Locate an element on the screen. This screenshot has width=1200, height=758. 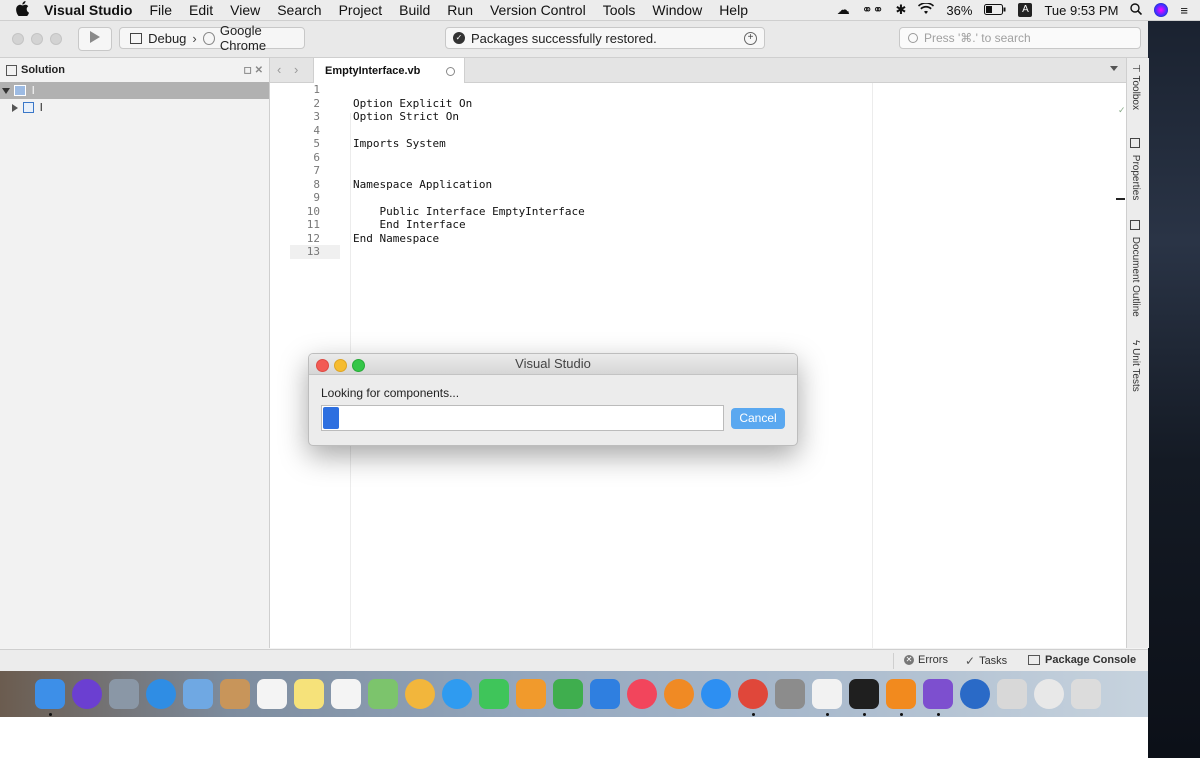
play-icon is located at coordinates (95, 37).